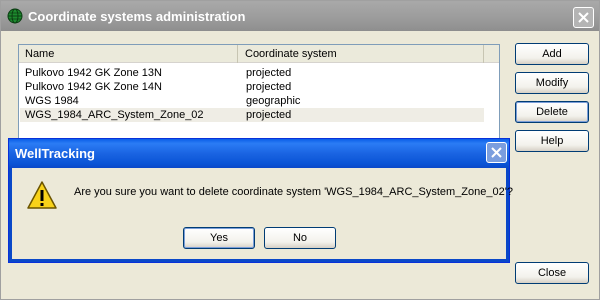 The height and width of the screenshot is (300, 600). Describe the element at coordinates (15, 16) in the screenshot. I see `globe-icon` at that location.